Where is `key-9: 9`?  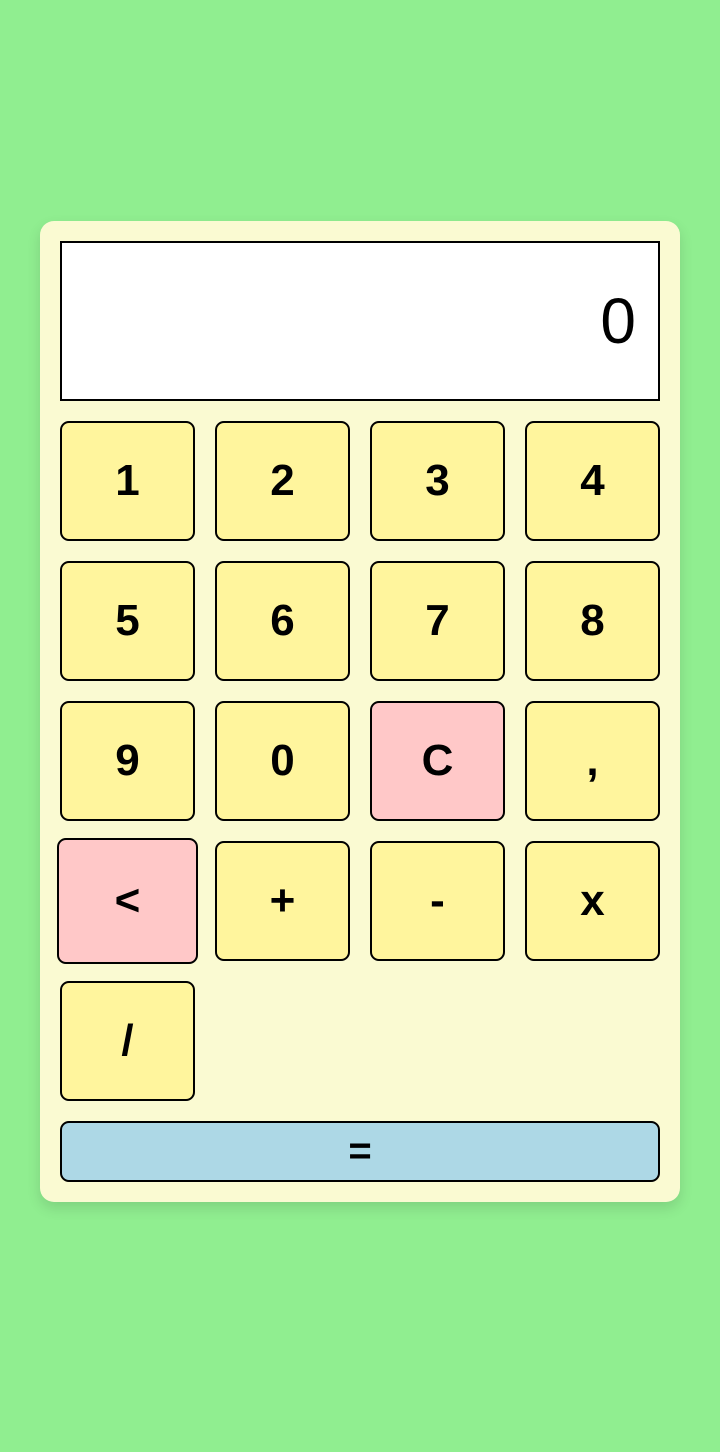
key-9: 9 is located at coordinates (127, 761).